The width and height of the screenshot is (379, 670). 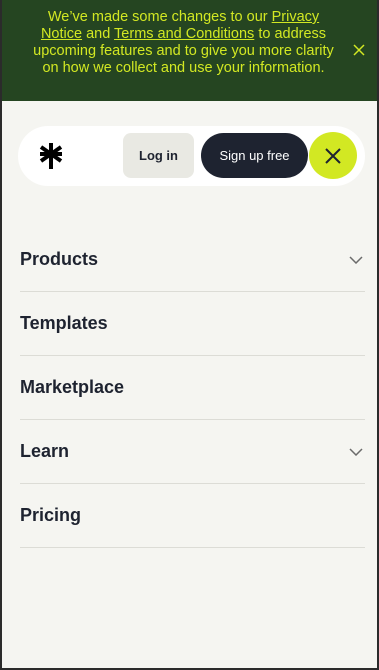 What do you see at coordinates (184, 34) in the screenshot?
I see `terms-link: Terms and Conditions` at bounding box center [184, 34].